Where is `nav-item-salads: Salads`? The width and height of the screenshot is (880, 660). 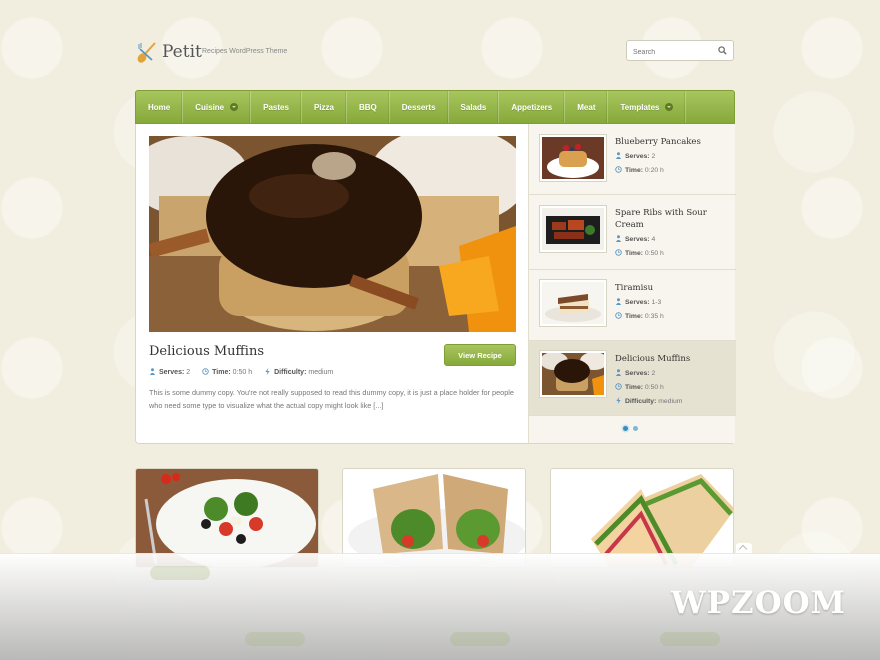
nav-item-salads: Salads is located at coordinates (474, 107).